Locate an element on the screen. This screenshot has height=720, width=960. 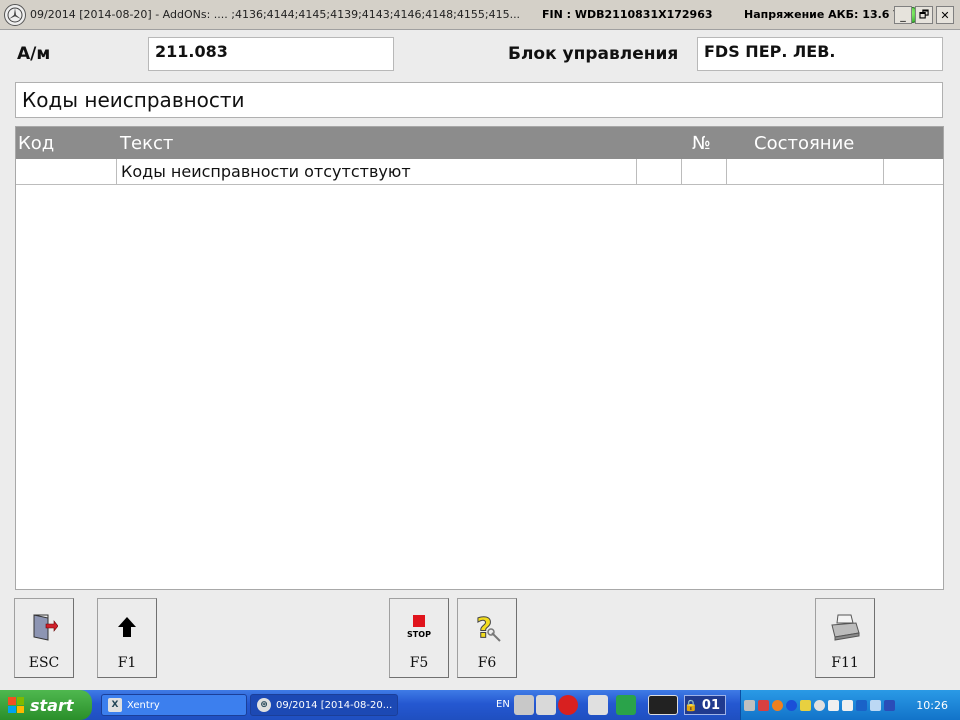
cell-state is located at coordinates (805, 172).